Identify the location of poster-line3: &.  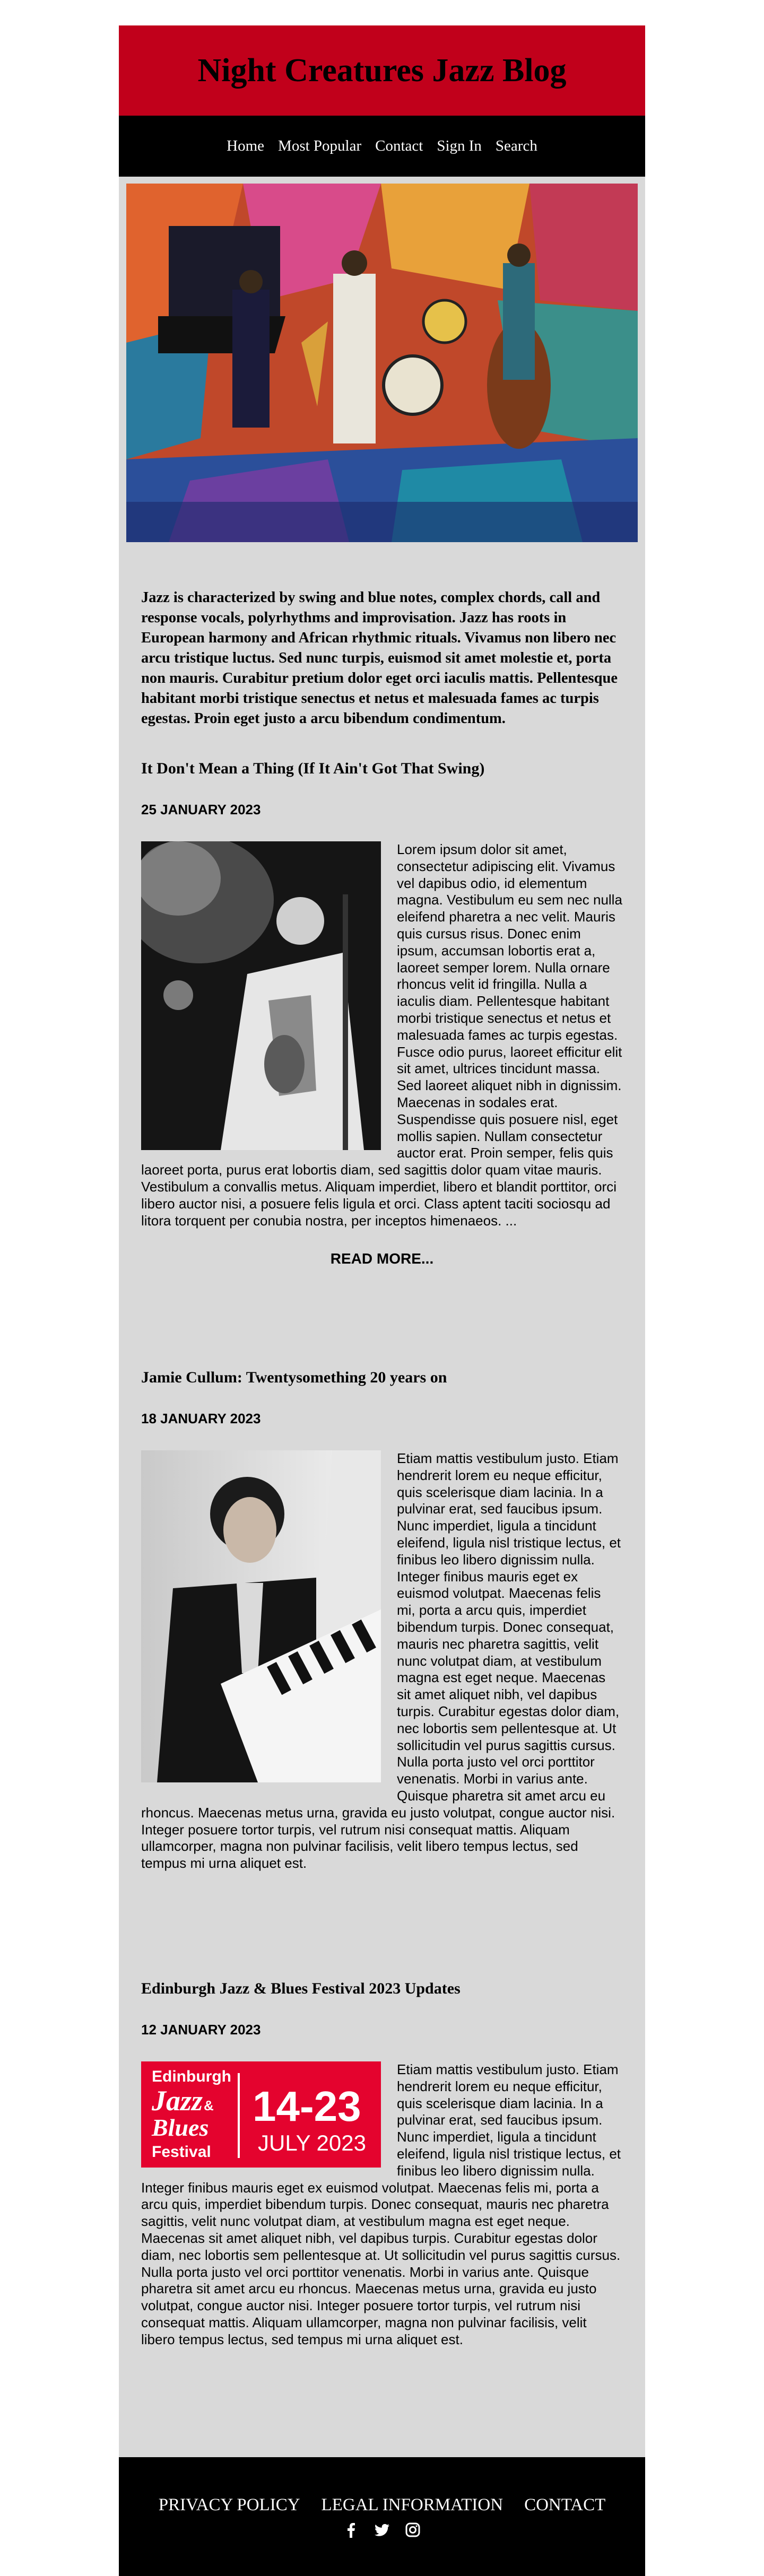
(209, 2106).